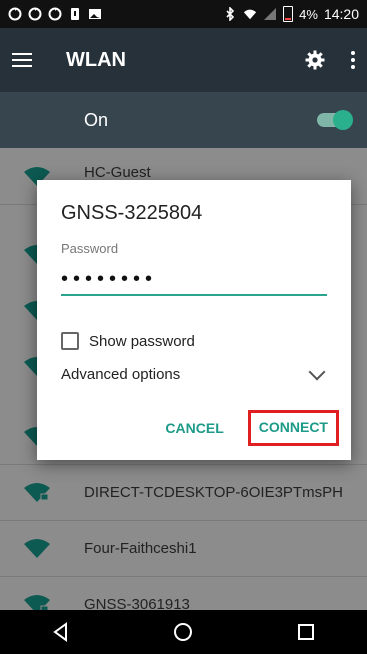 The image size is (367, 654). I want to click on status-bar: 4% 14:20, so click(183, 14).